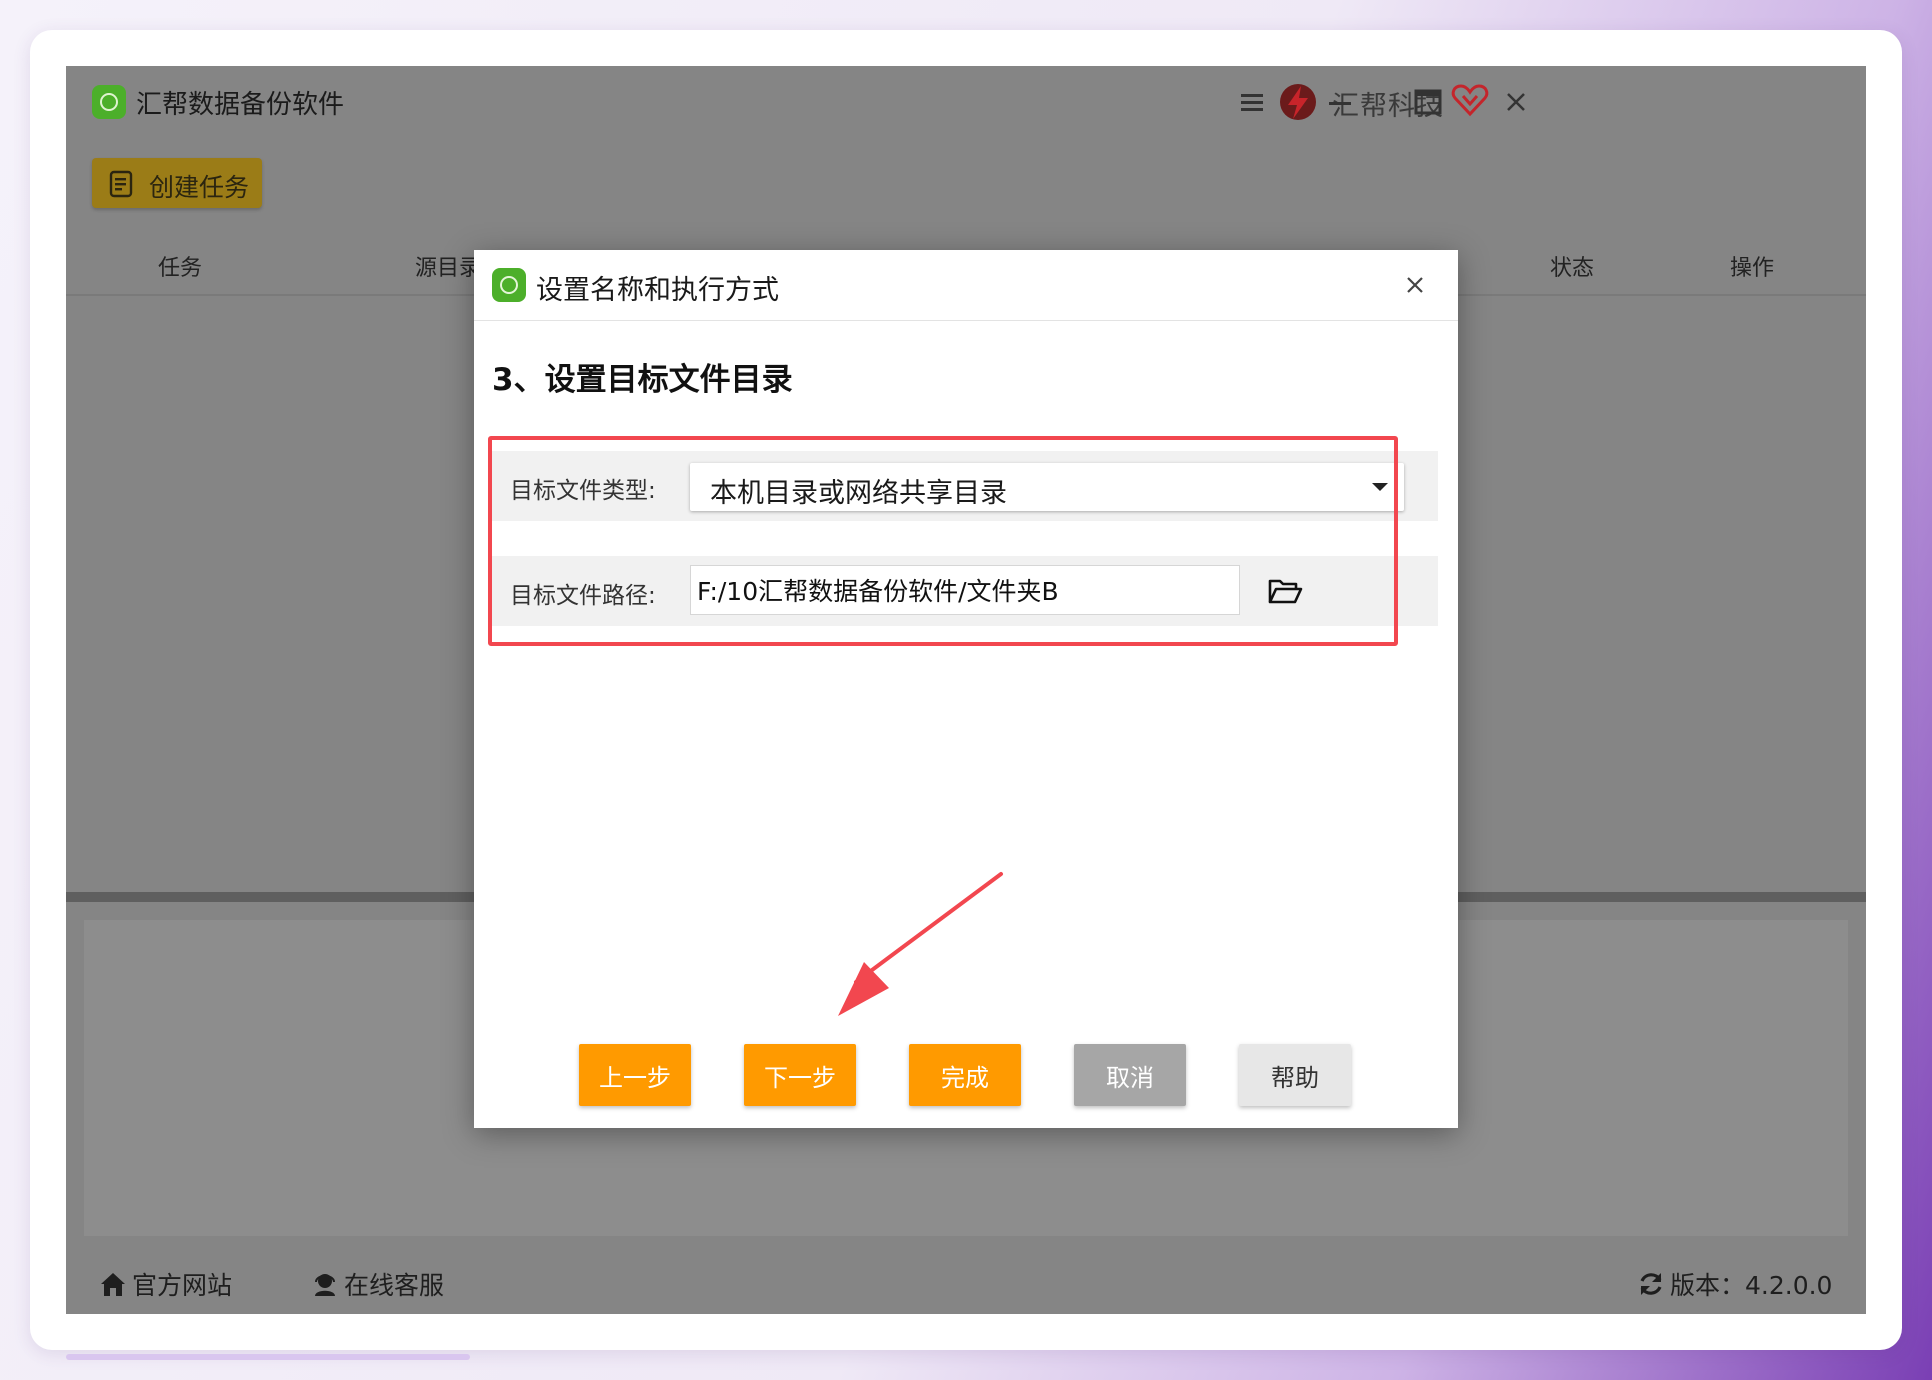 This screenshot has width=1932, height=1380. I want to click on next-step-button: 下一步, so click(800, 1075).